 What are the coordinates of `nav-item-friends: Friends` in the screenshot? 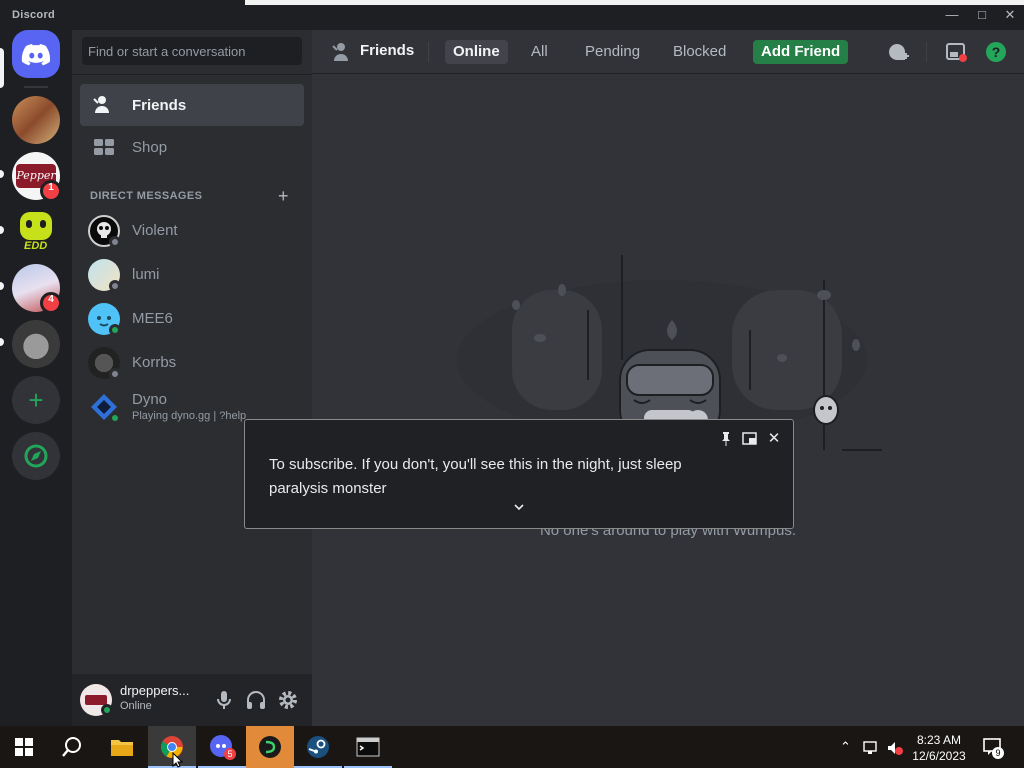 It's located at (192, 105).